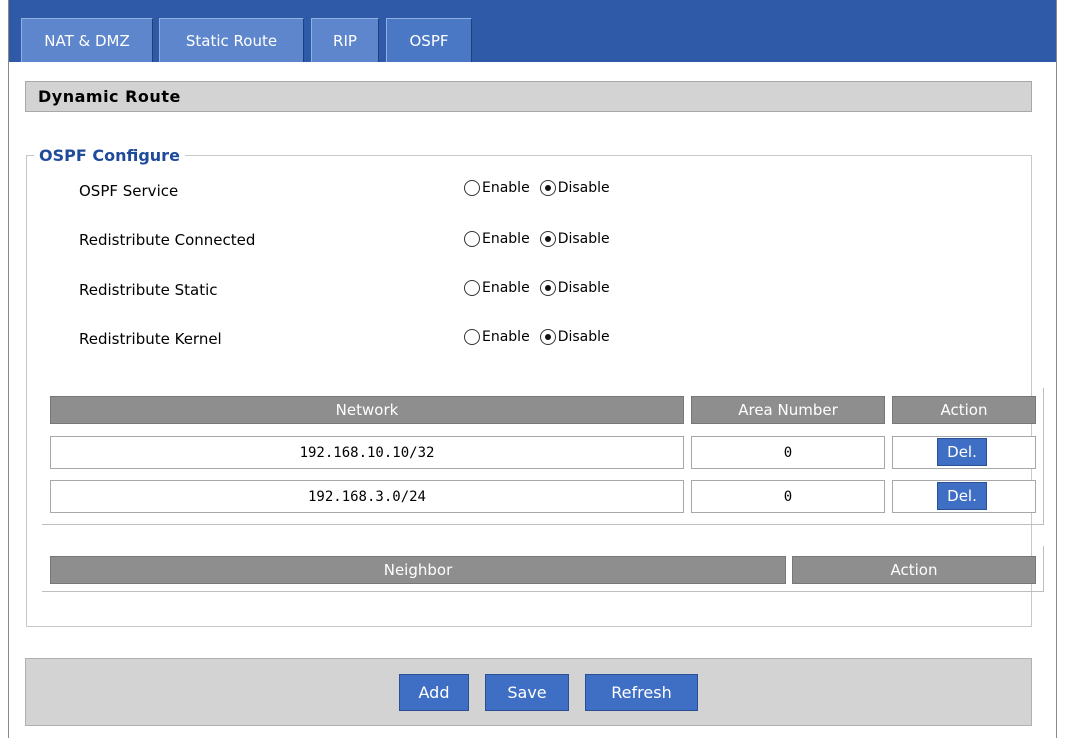  Describe the element at coordinates (537, 337) in the screenshot. I see `redistribute-kernel-radio-group: Enable Disable` at that location.